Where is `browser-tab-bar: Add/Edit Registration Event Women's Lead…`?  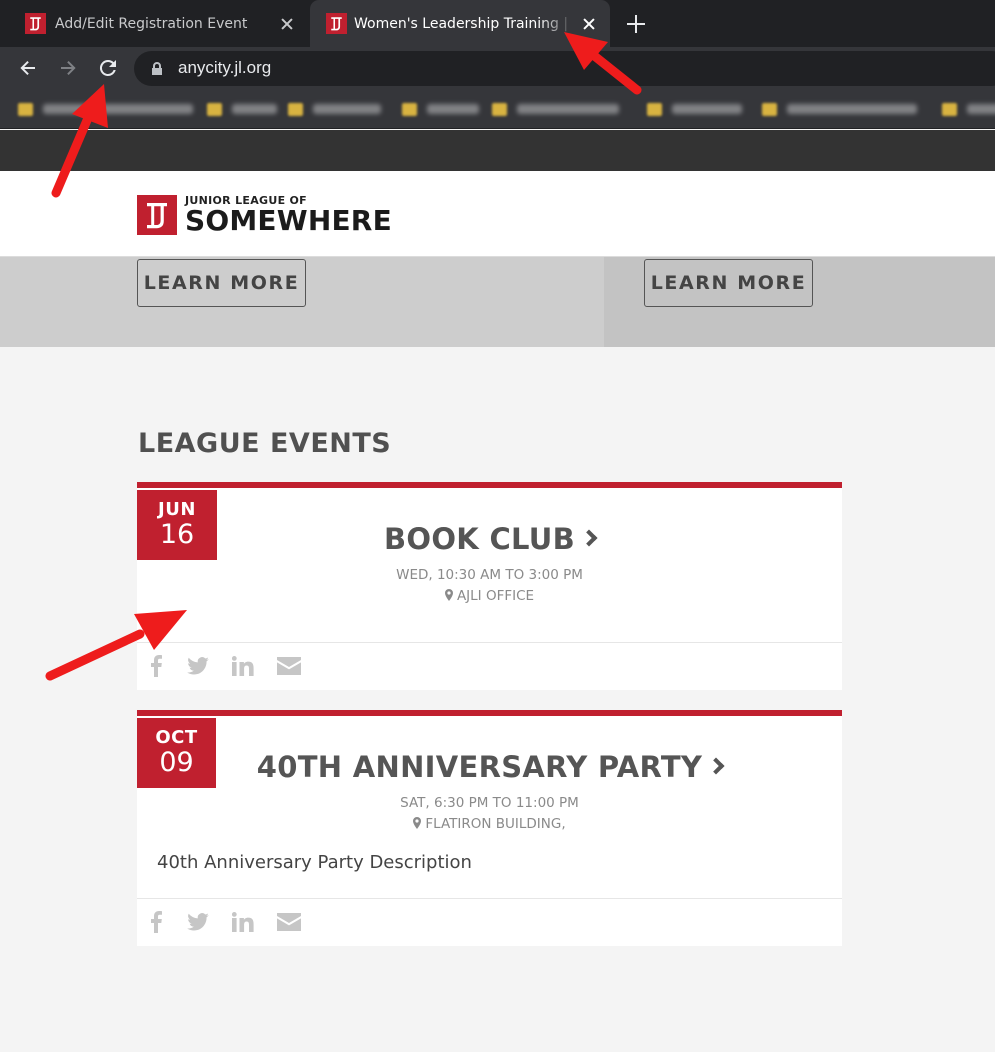
browser-tab-bar: Add/Edit Registration Event Women's Lead… is located at coordinates (497, 23).